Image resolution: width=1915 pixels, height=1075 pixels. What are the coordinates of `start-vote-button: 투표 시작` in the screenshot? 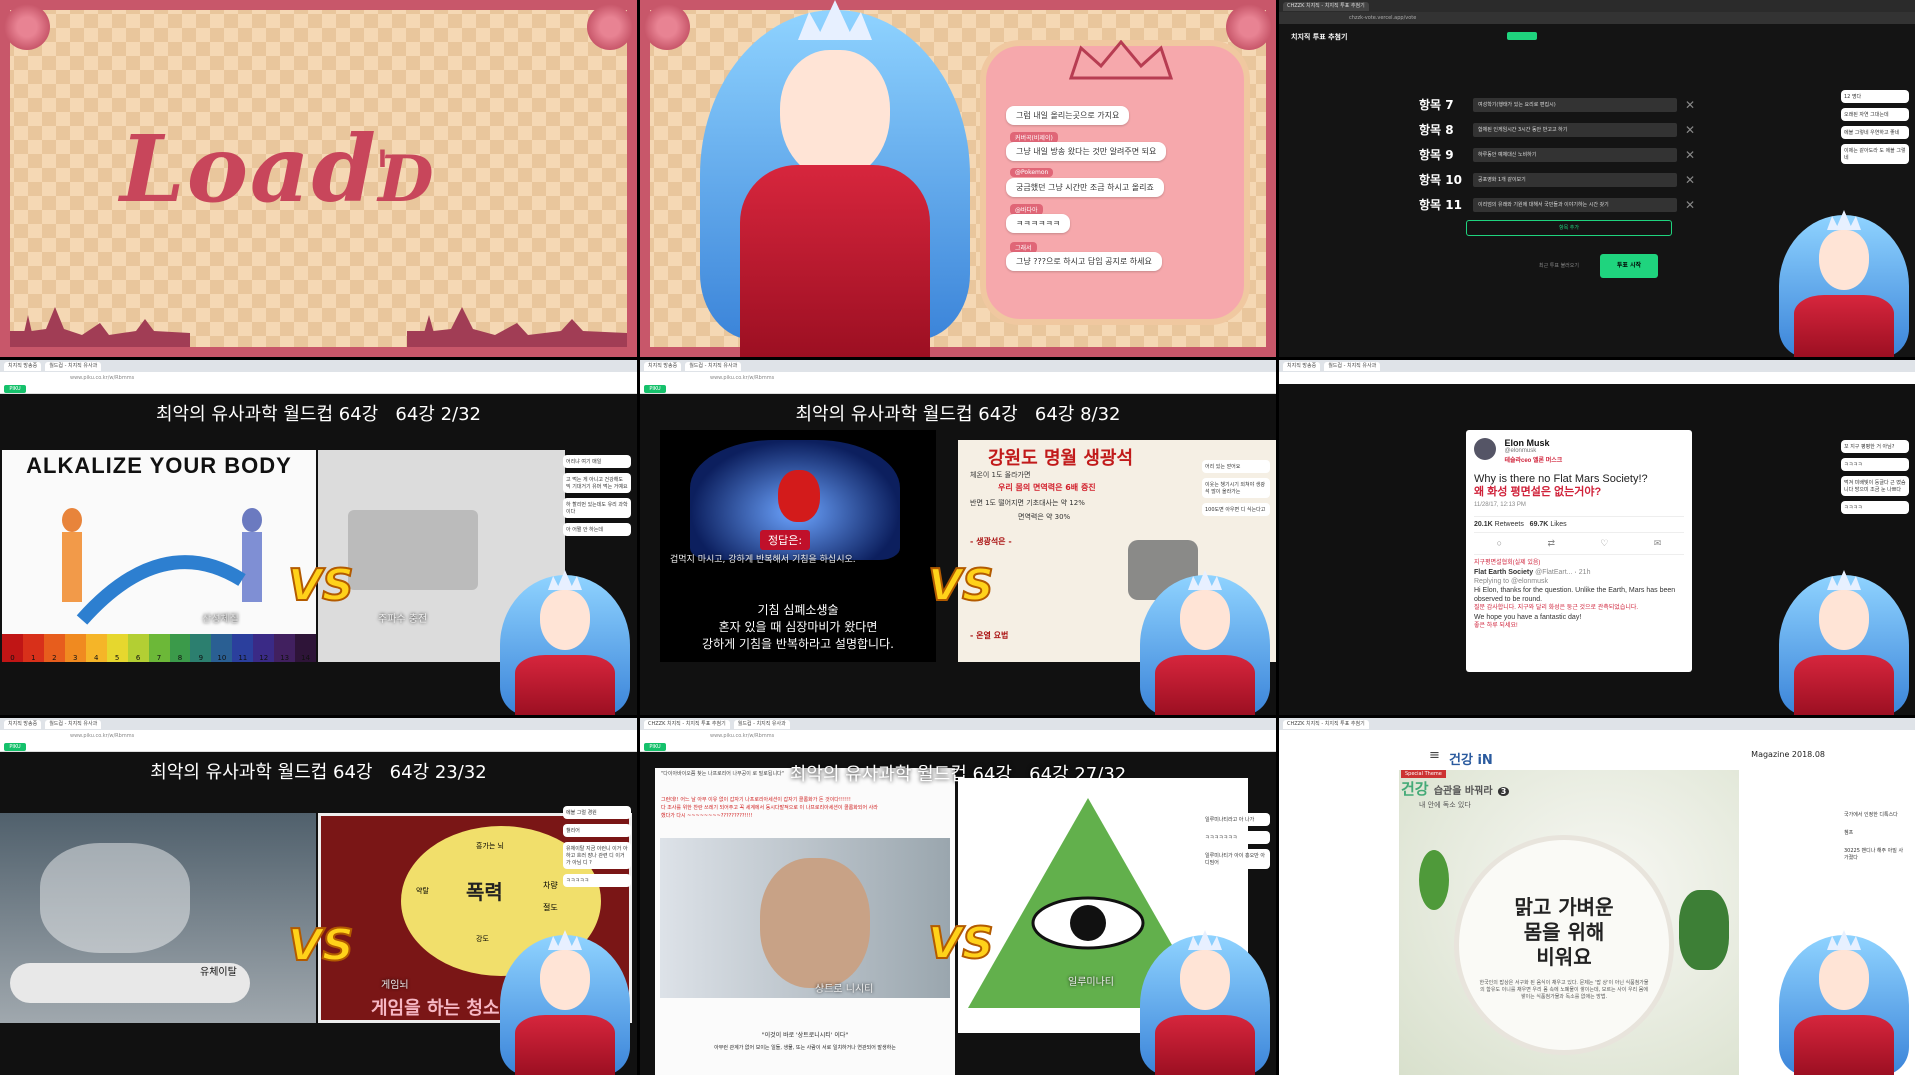 It's located at (1629, 266).